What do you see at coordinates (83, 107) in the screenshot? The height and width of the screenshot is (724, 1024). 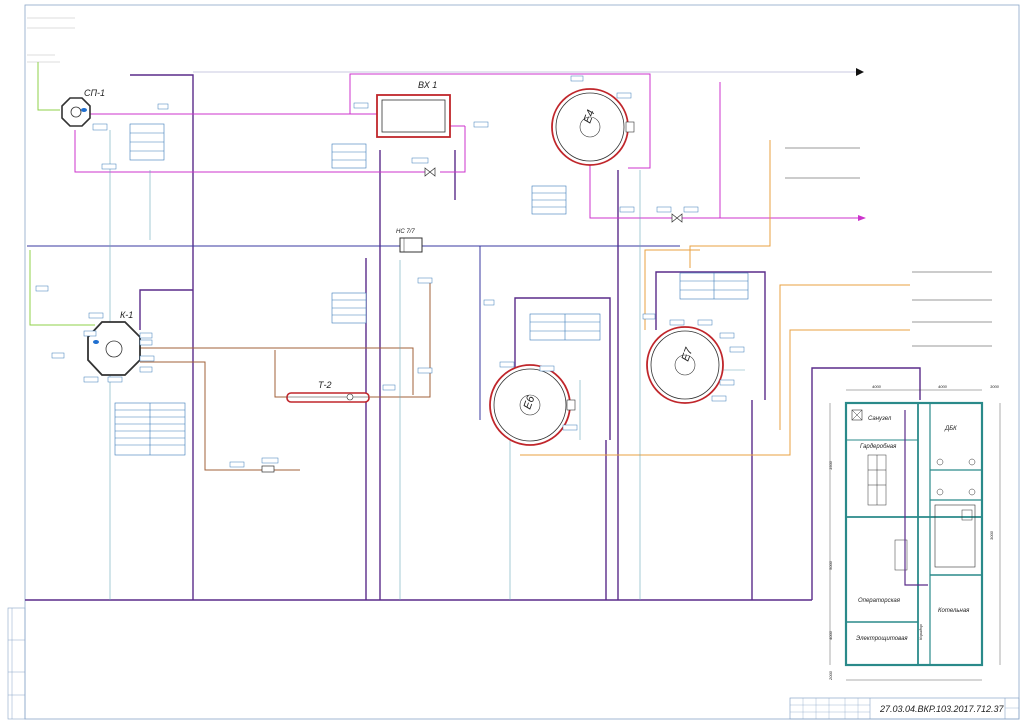 I see `separator-sp1: СП-1` at bounding box center [83, 107].